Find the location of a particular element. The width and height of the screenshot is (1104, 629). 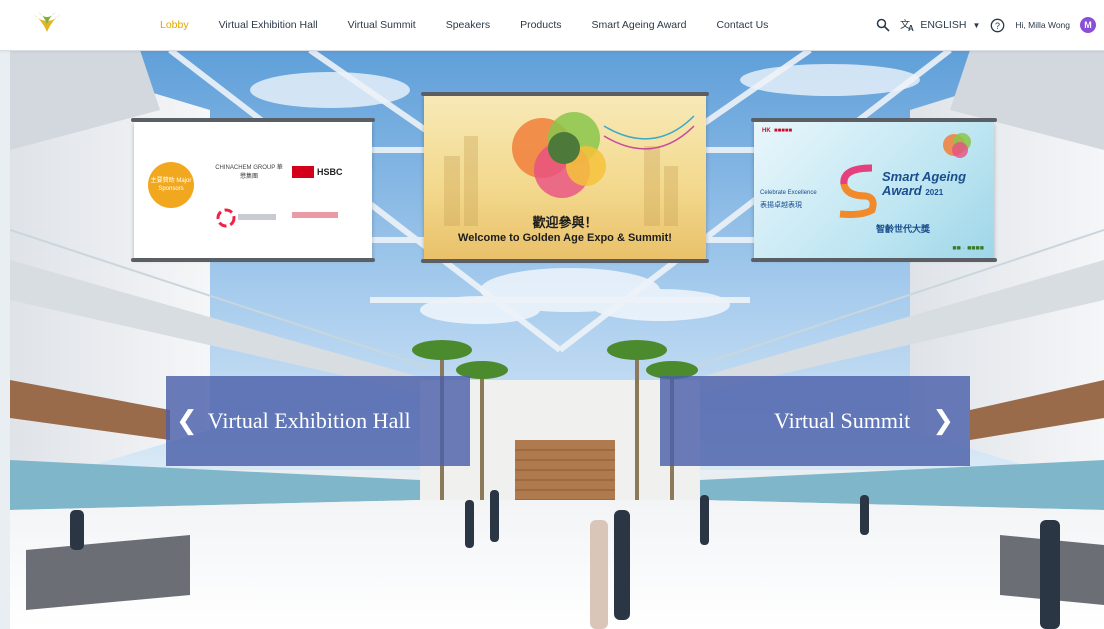

nav-speakers: Speakers is located at coordinates (468, 25).